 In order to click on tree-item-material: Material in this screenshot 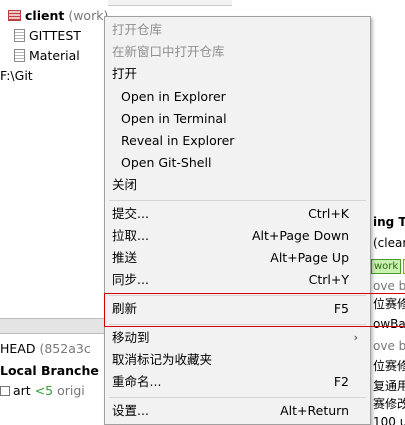, I will do `click(47, 56)`.